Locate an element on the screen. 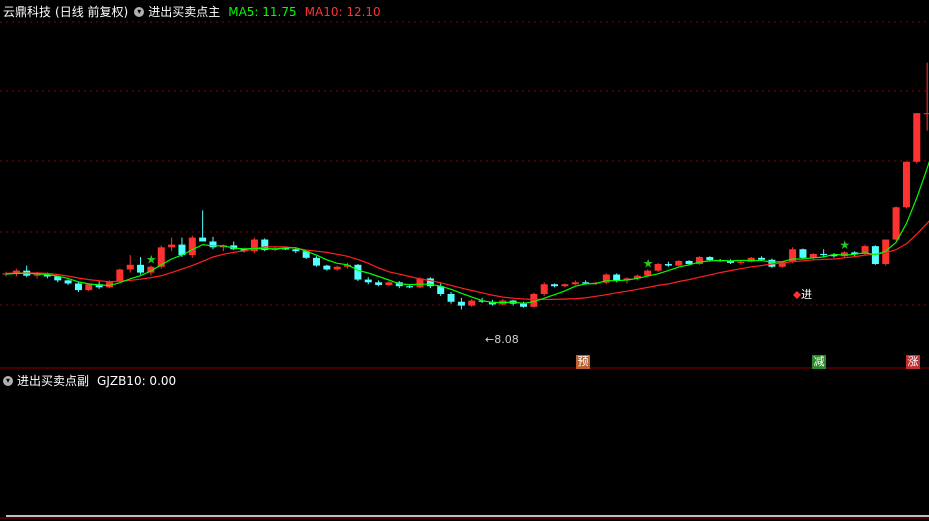 This screenshot has width=929, height=521. gjzb10-value: GJZB10: 0.00 is located at coordinates (137, 380).